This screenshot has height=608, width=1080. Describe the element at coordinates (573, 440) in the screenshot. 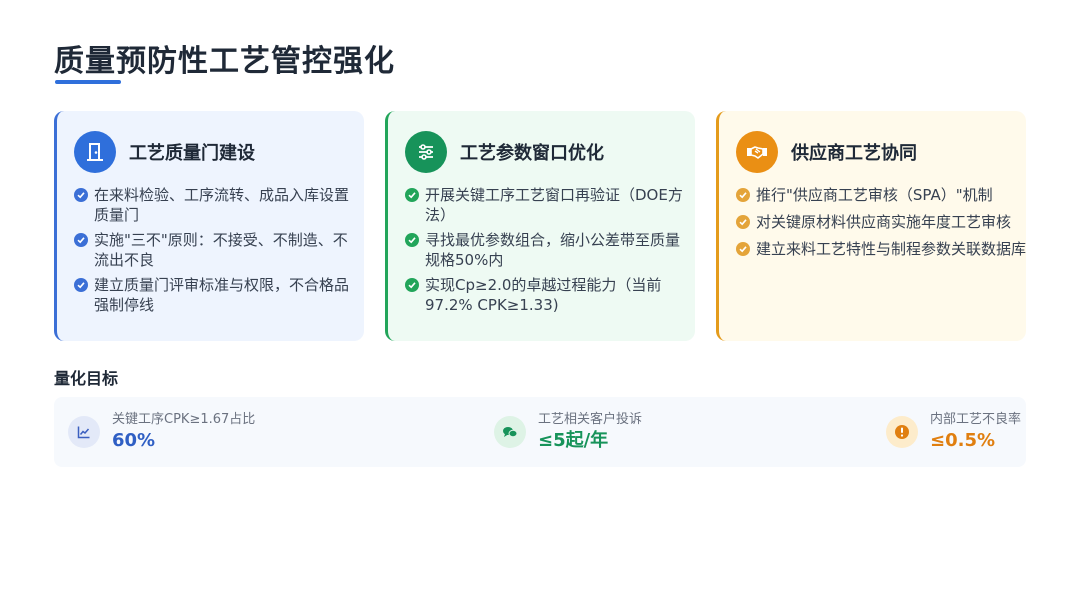

I see `metric-value: ≤5起/年` at that location.